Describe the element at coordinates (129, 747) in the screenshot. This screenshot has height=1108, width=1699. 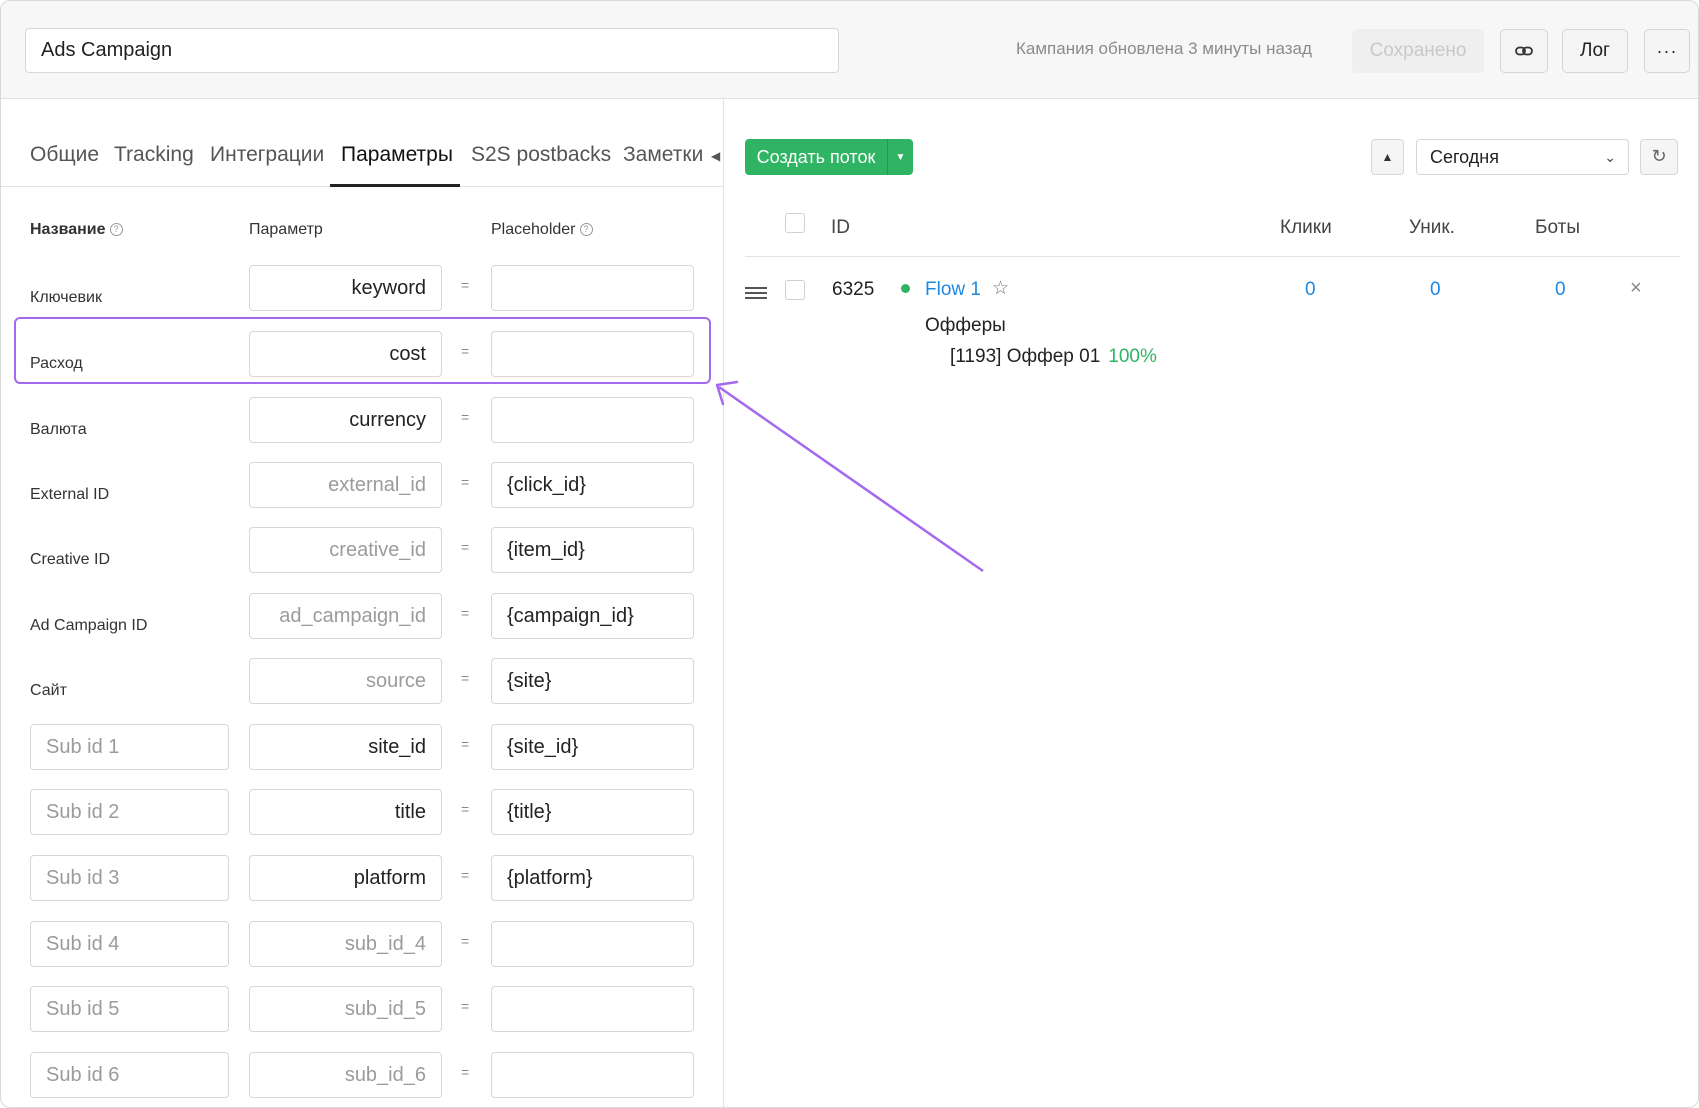
I see `sub-id-name-input: Sub id 1` at that location.